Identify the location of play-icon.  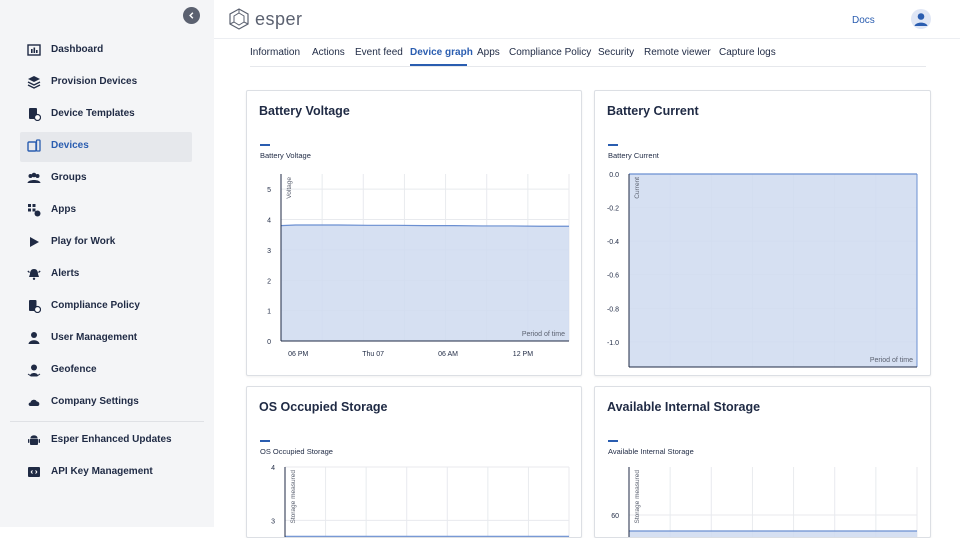
(34, 242).